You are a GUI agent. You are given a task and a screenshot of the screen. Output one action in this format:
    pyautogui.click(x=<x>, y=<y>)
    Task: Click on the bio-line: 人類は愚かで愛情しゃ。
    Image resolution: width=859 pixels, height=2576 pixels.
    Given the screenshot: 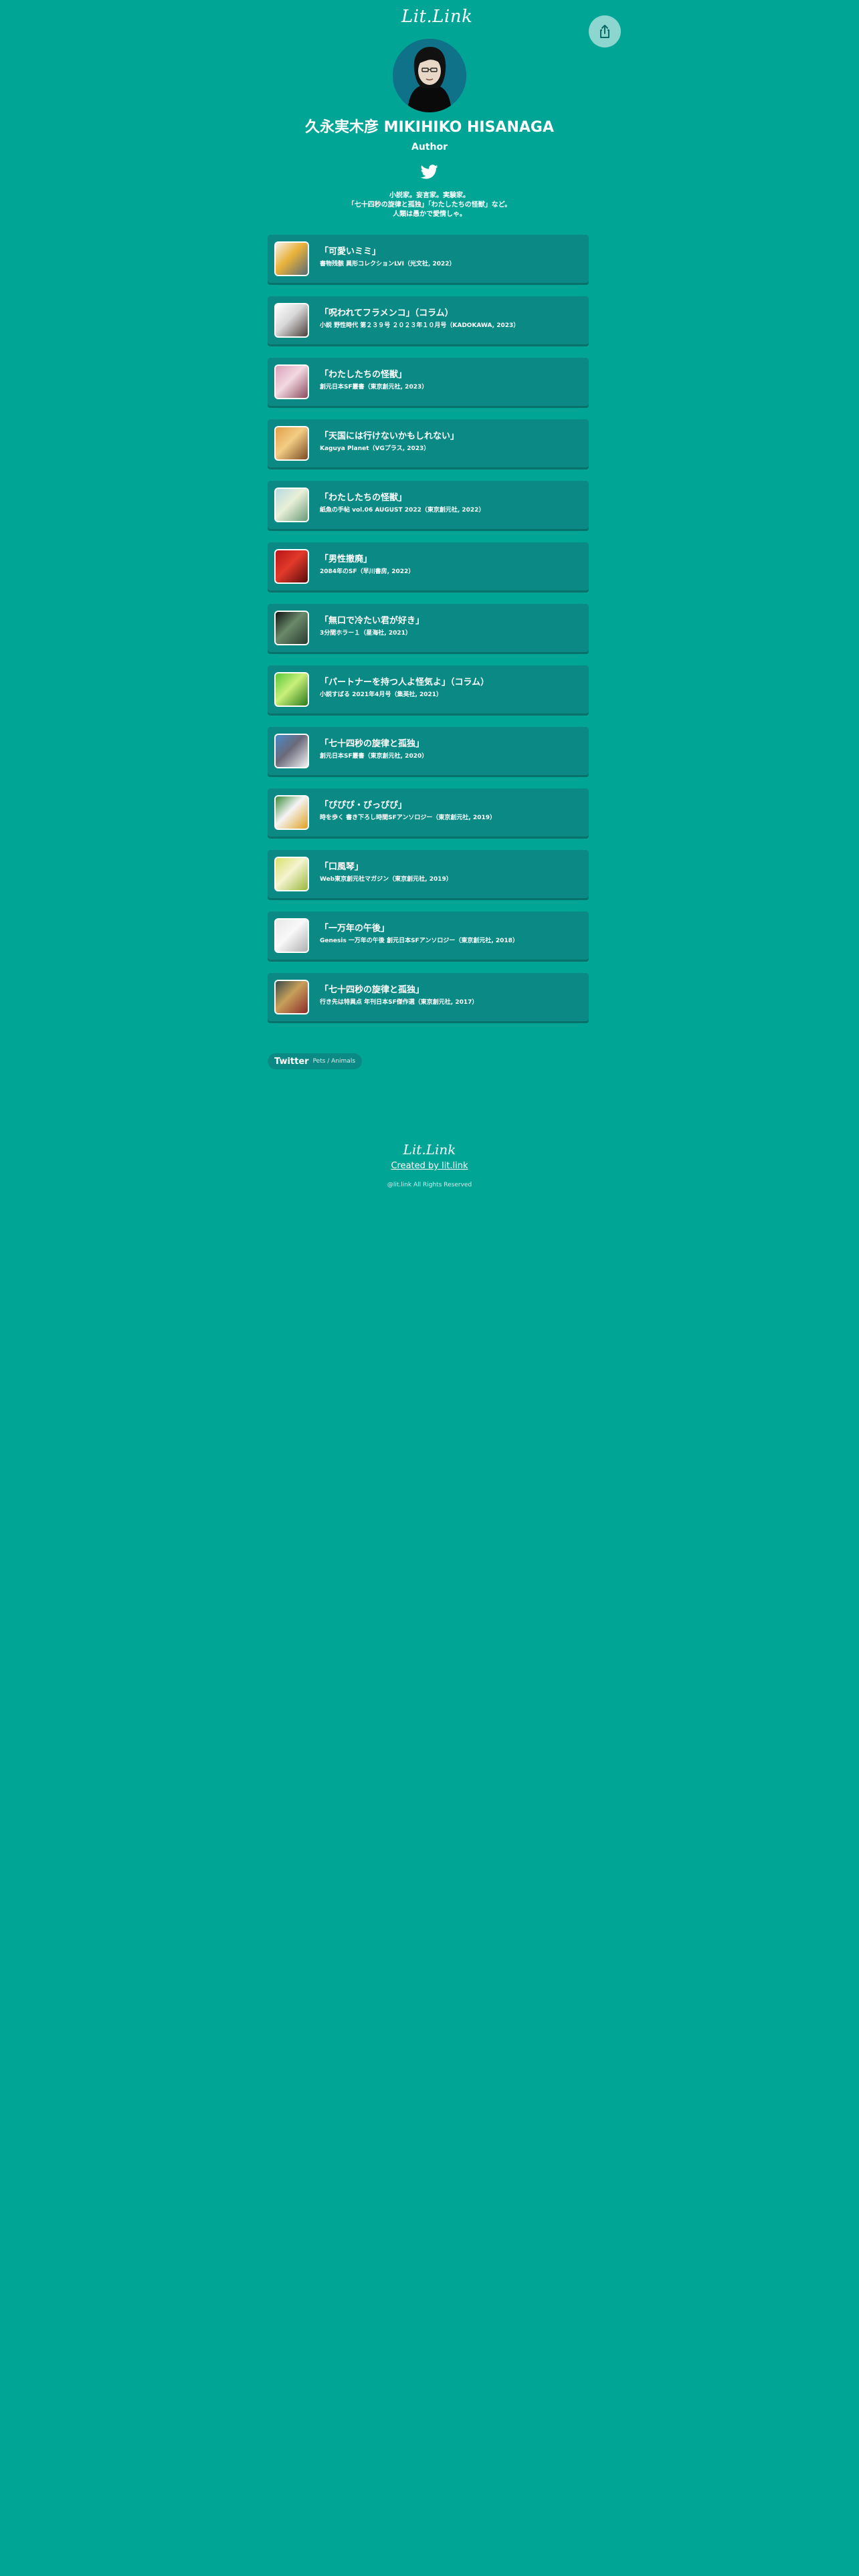 What is the action you would take?
    pyautogui.click(x=429, y=215)
    